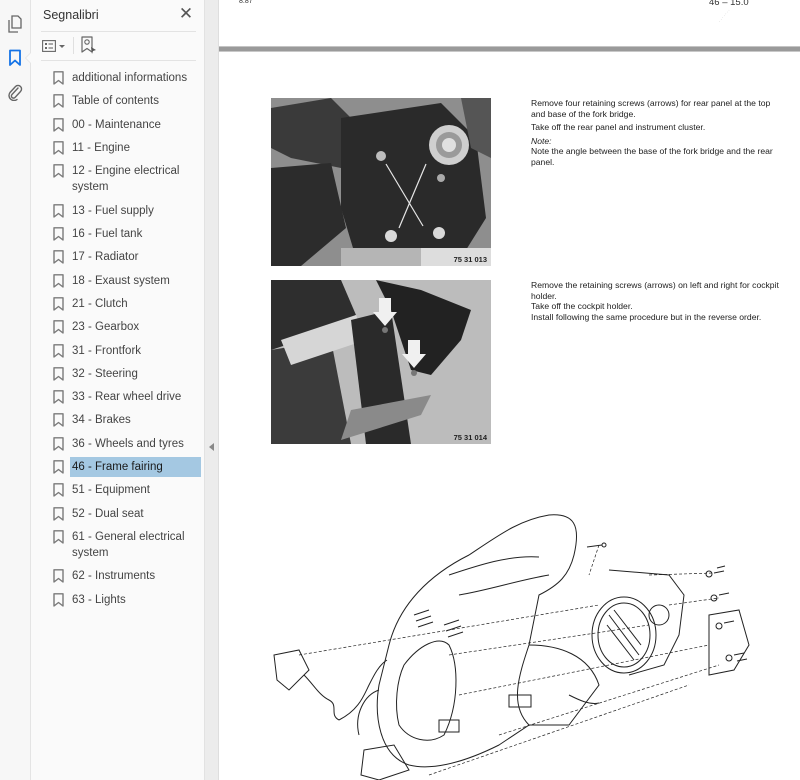  What do you see at coordinates (73, 45) in the screenshot?
I see `toolbar-divider` at bounding box center [73, 45].